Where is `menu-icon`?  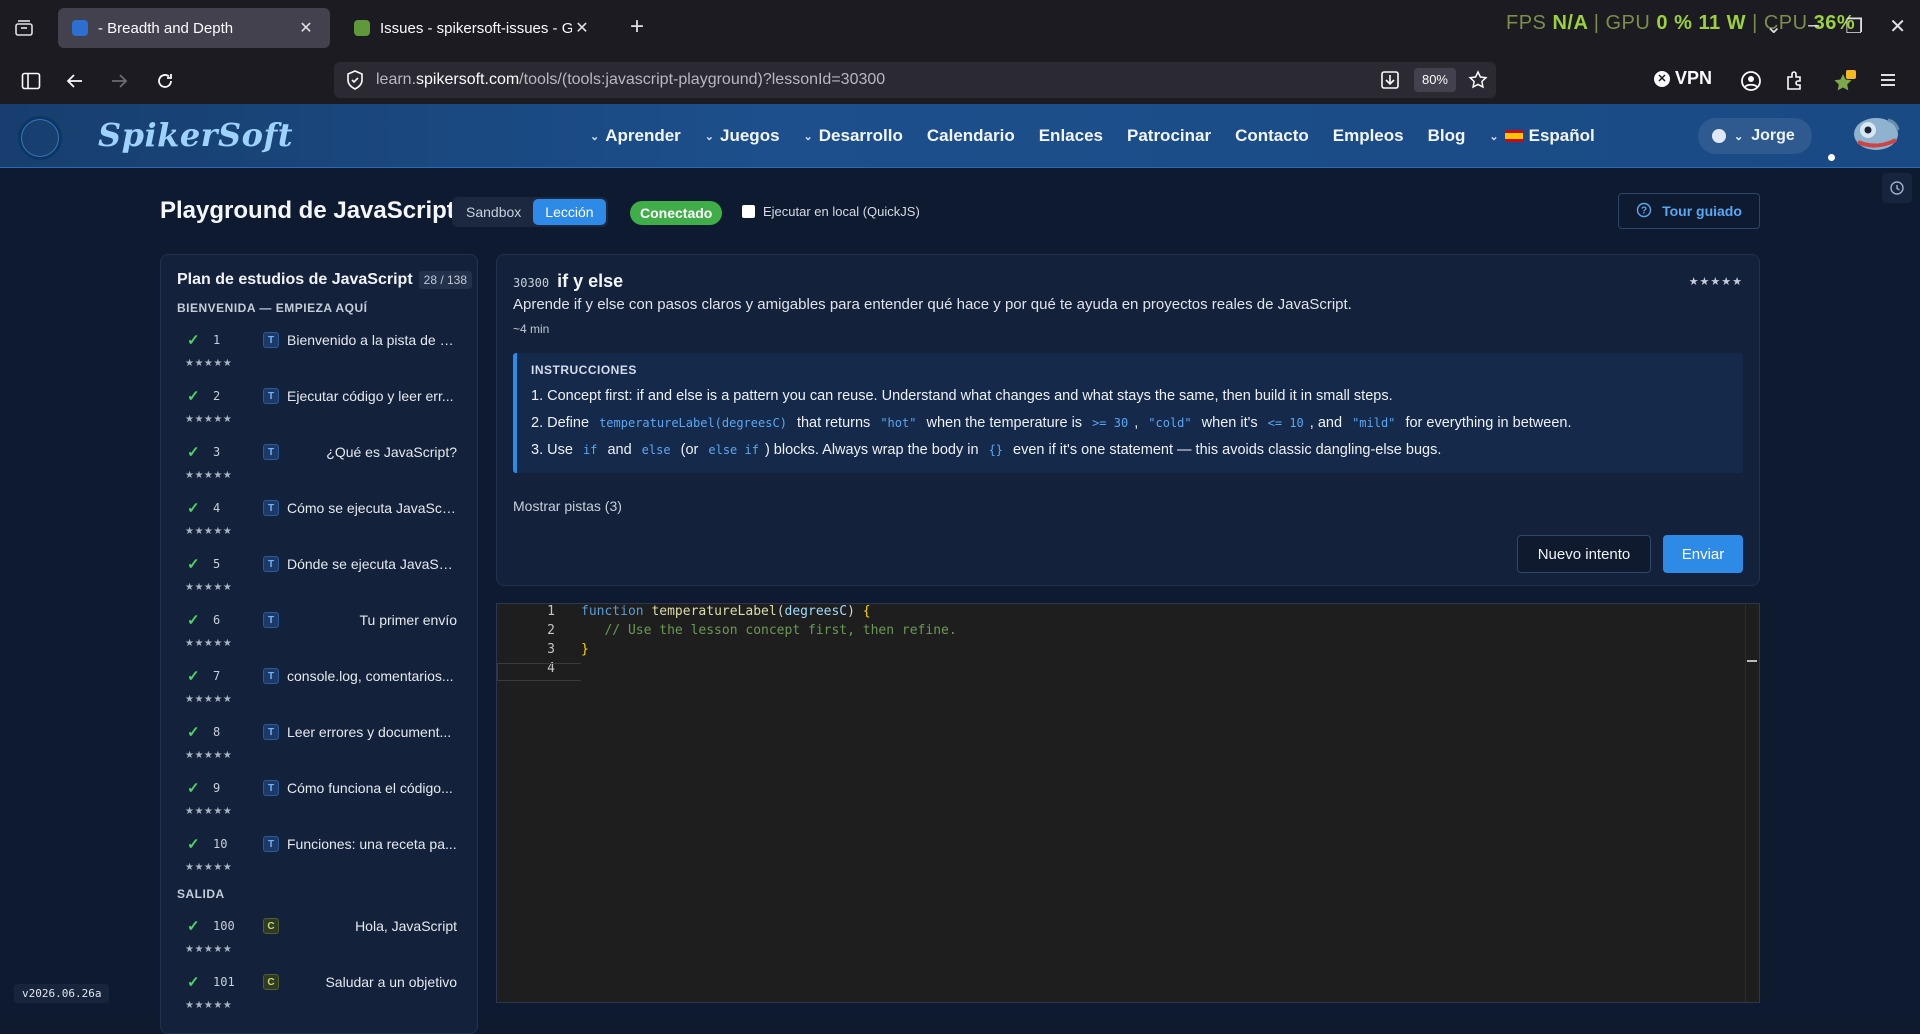 menu-icon is located at coordinates (1889, 81).